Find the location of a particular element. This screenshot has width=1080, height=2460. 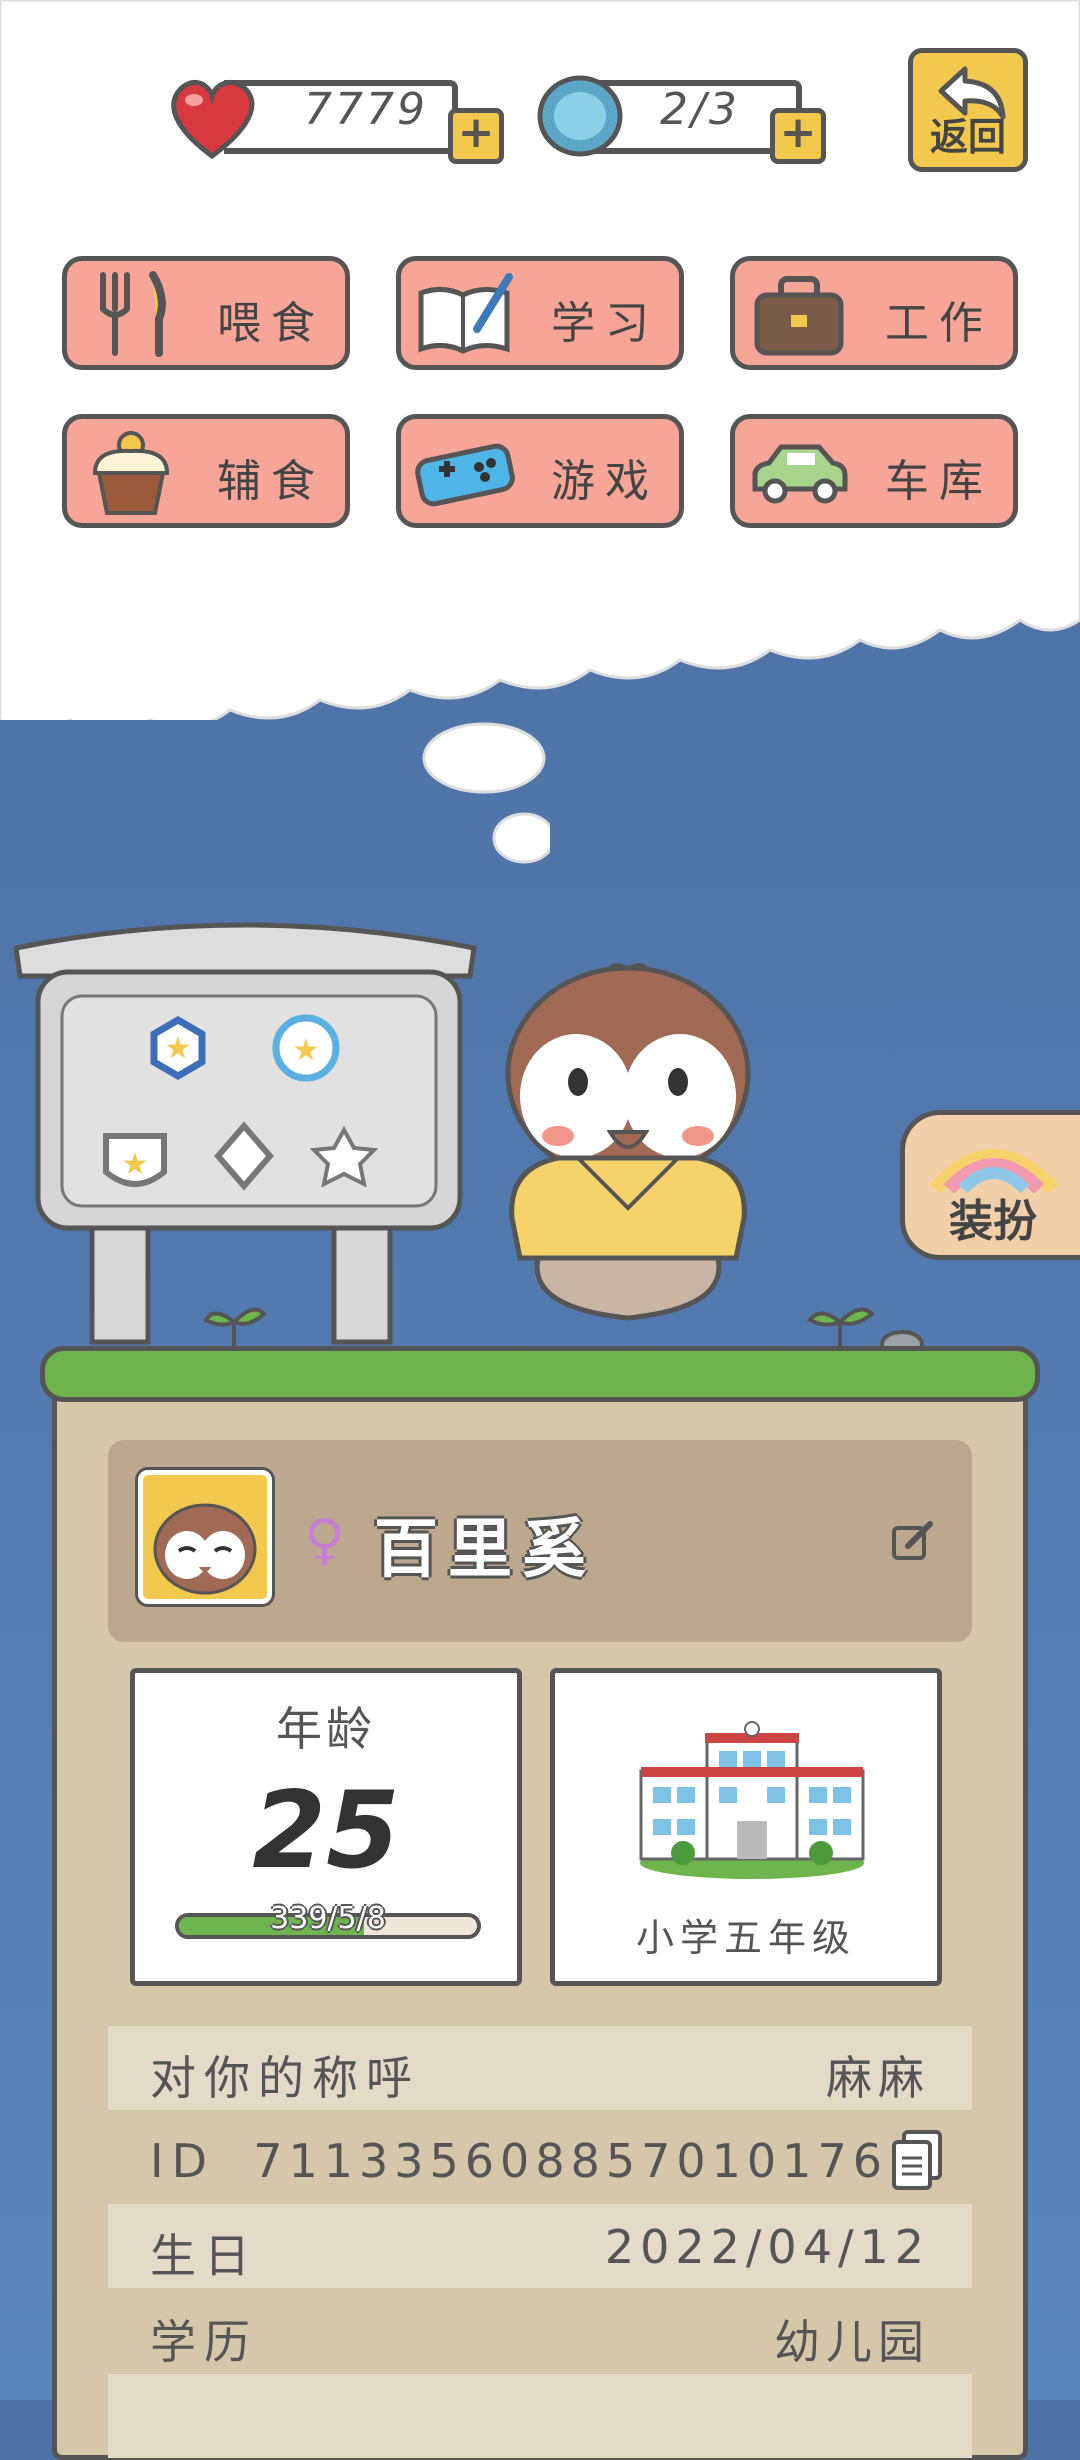

heart-icon is located at coordinates (213, 120).